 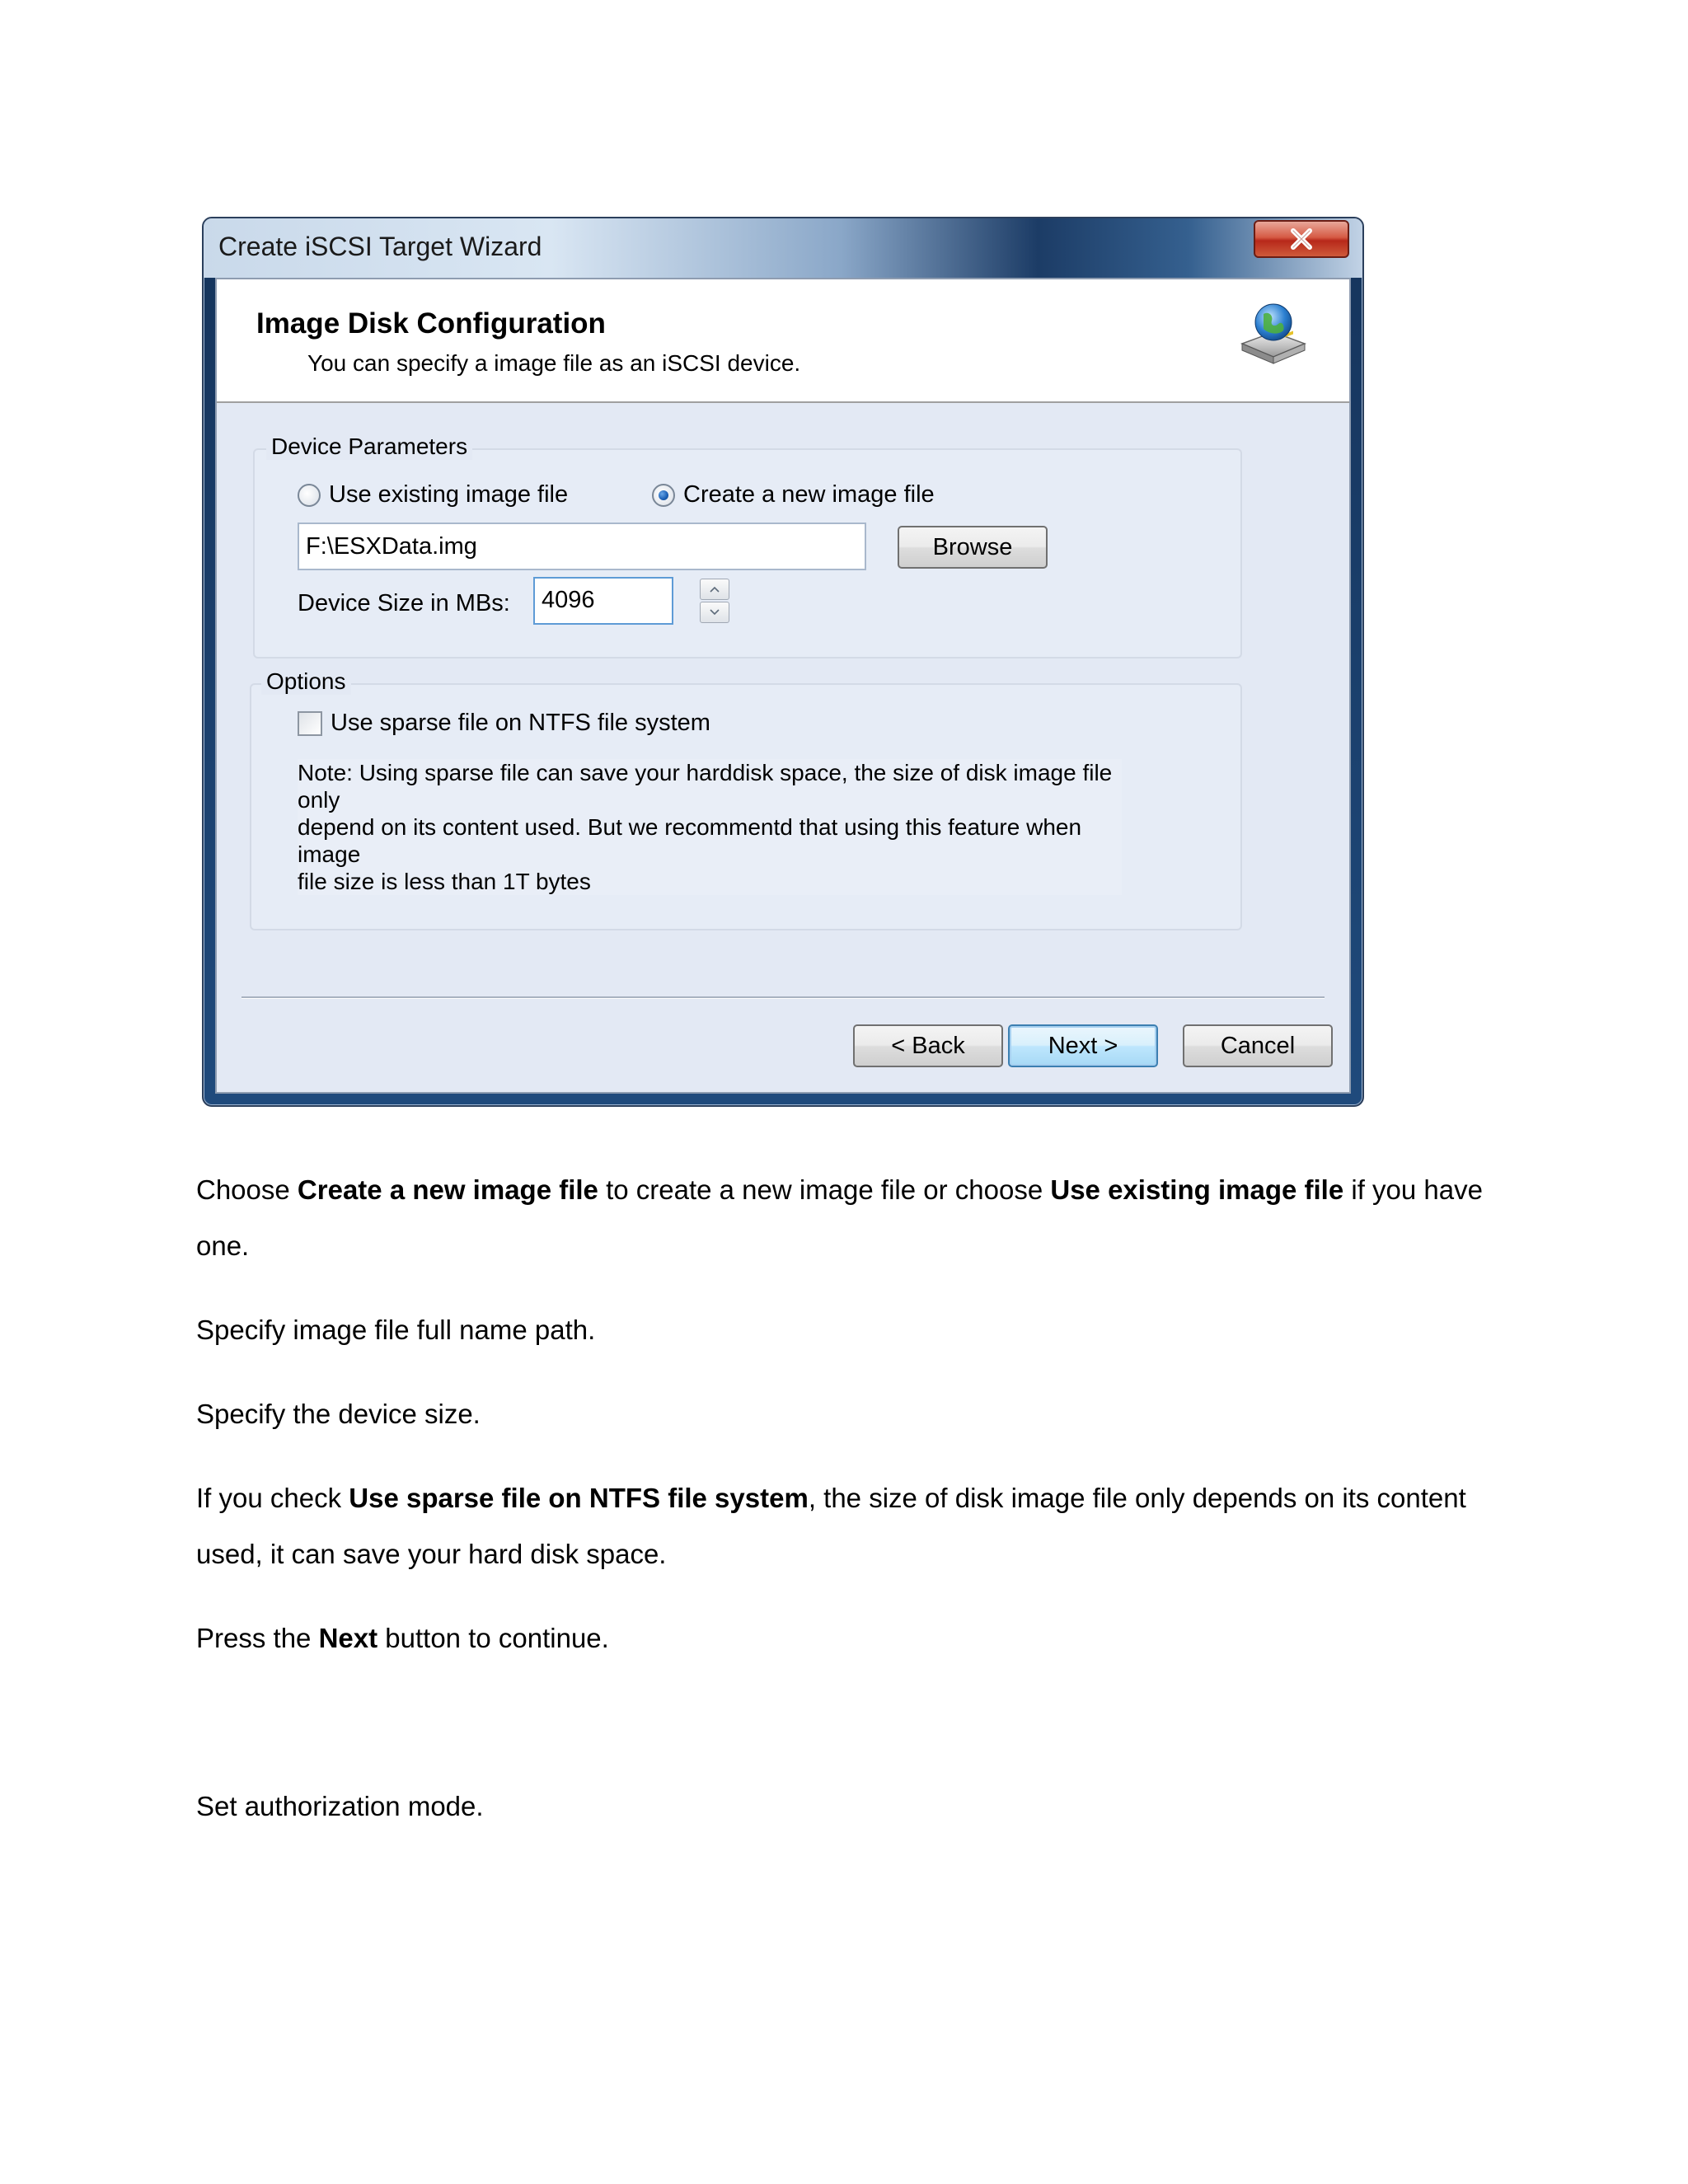 I want to click on spin-up-button, so click(x=714, y=589).